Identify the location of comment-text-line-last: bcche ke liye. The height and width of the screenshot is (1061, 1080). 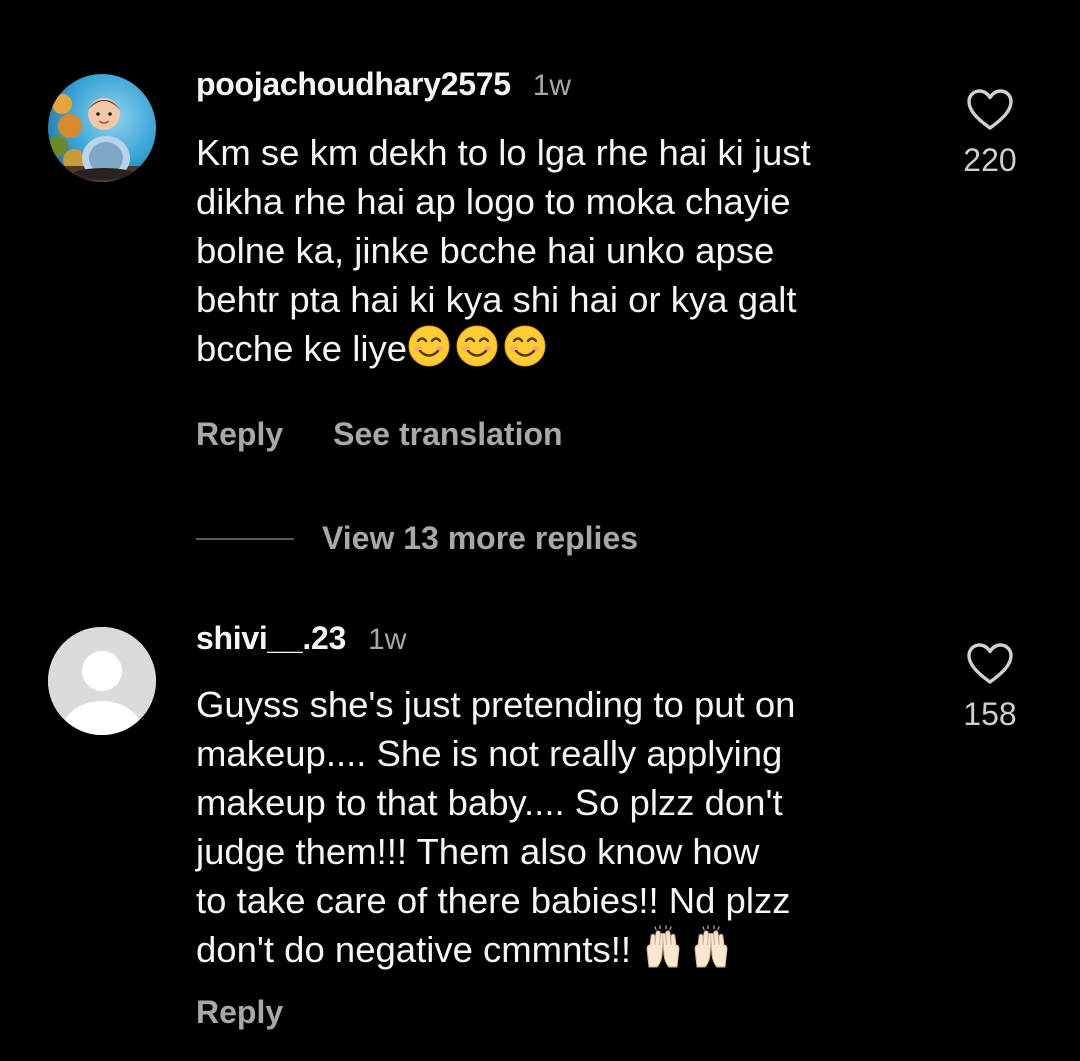
(556, 348).